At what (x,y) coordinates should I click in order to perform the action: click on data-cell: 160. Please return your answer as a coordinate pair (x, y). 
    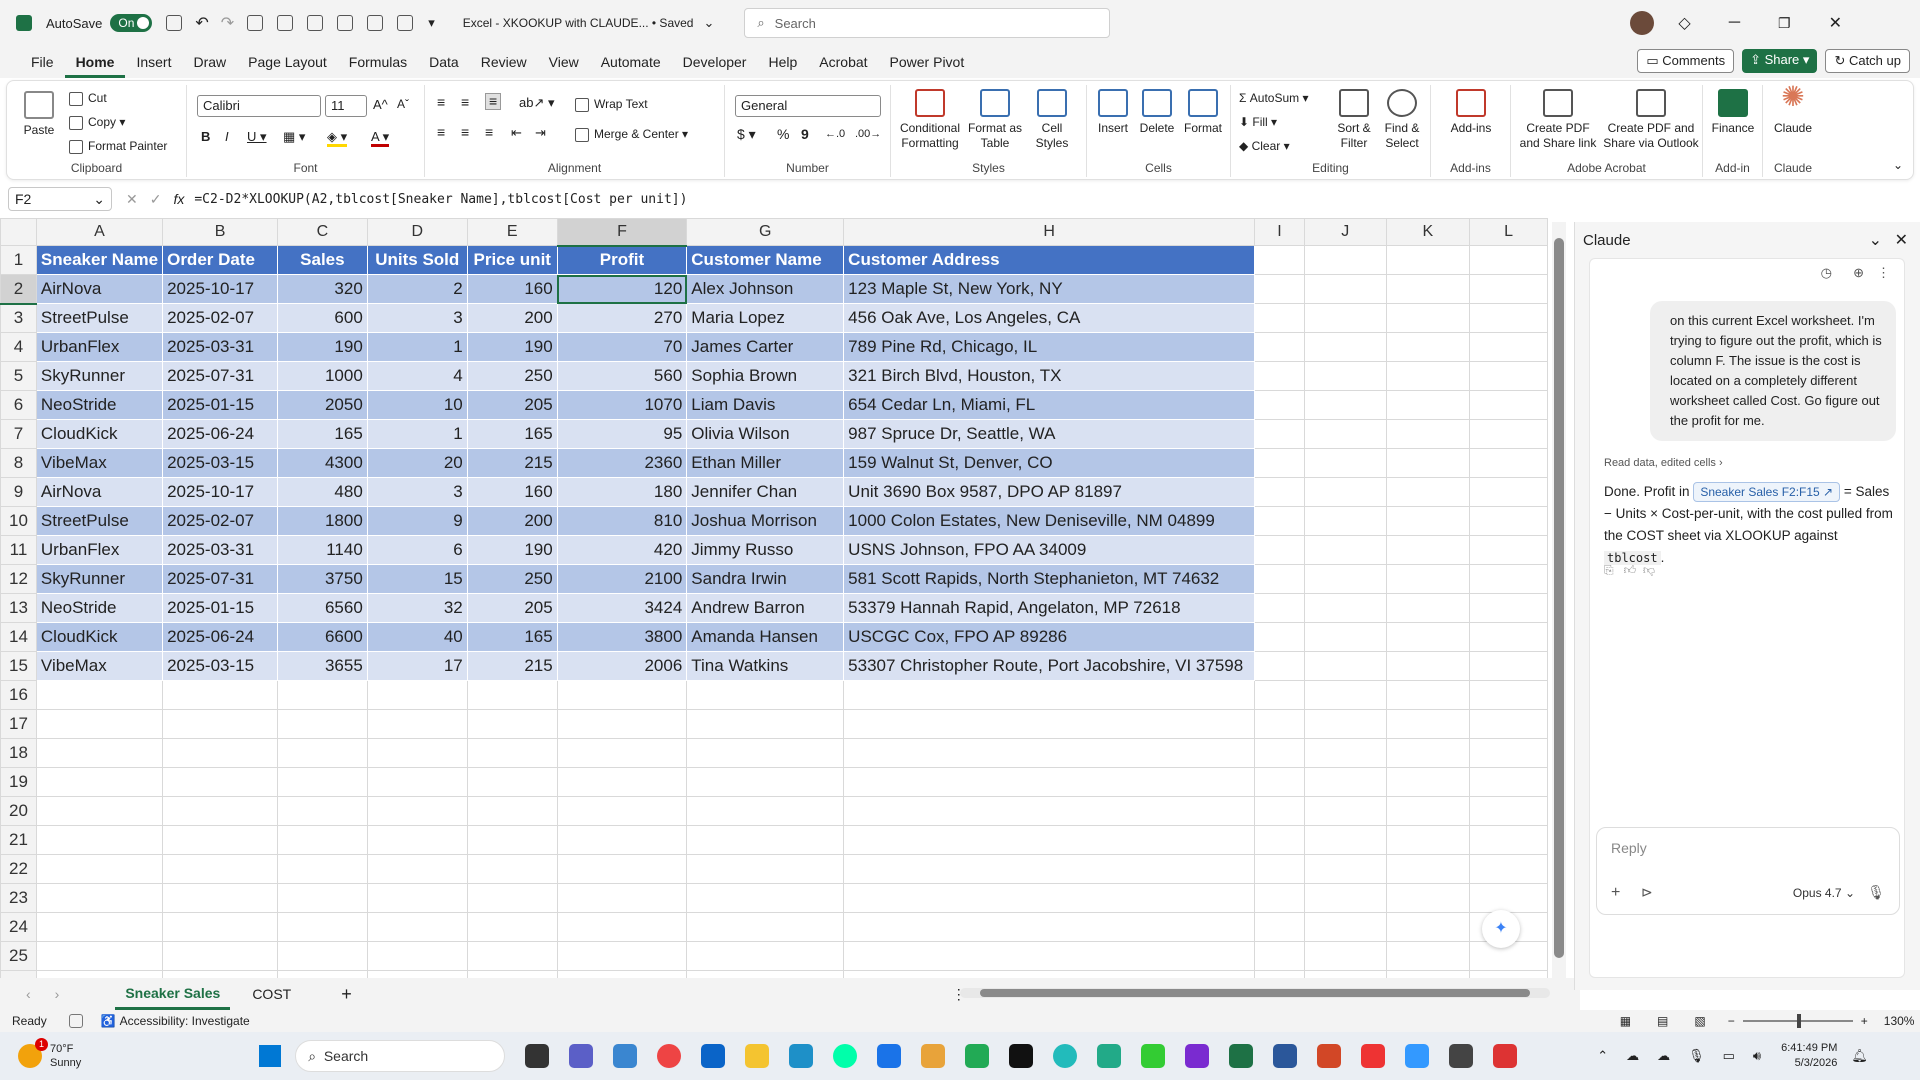
    Looking at the image, I should click on (512, 492).